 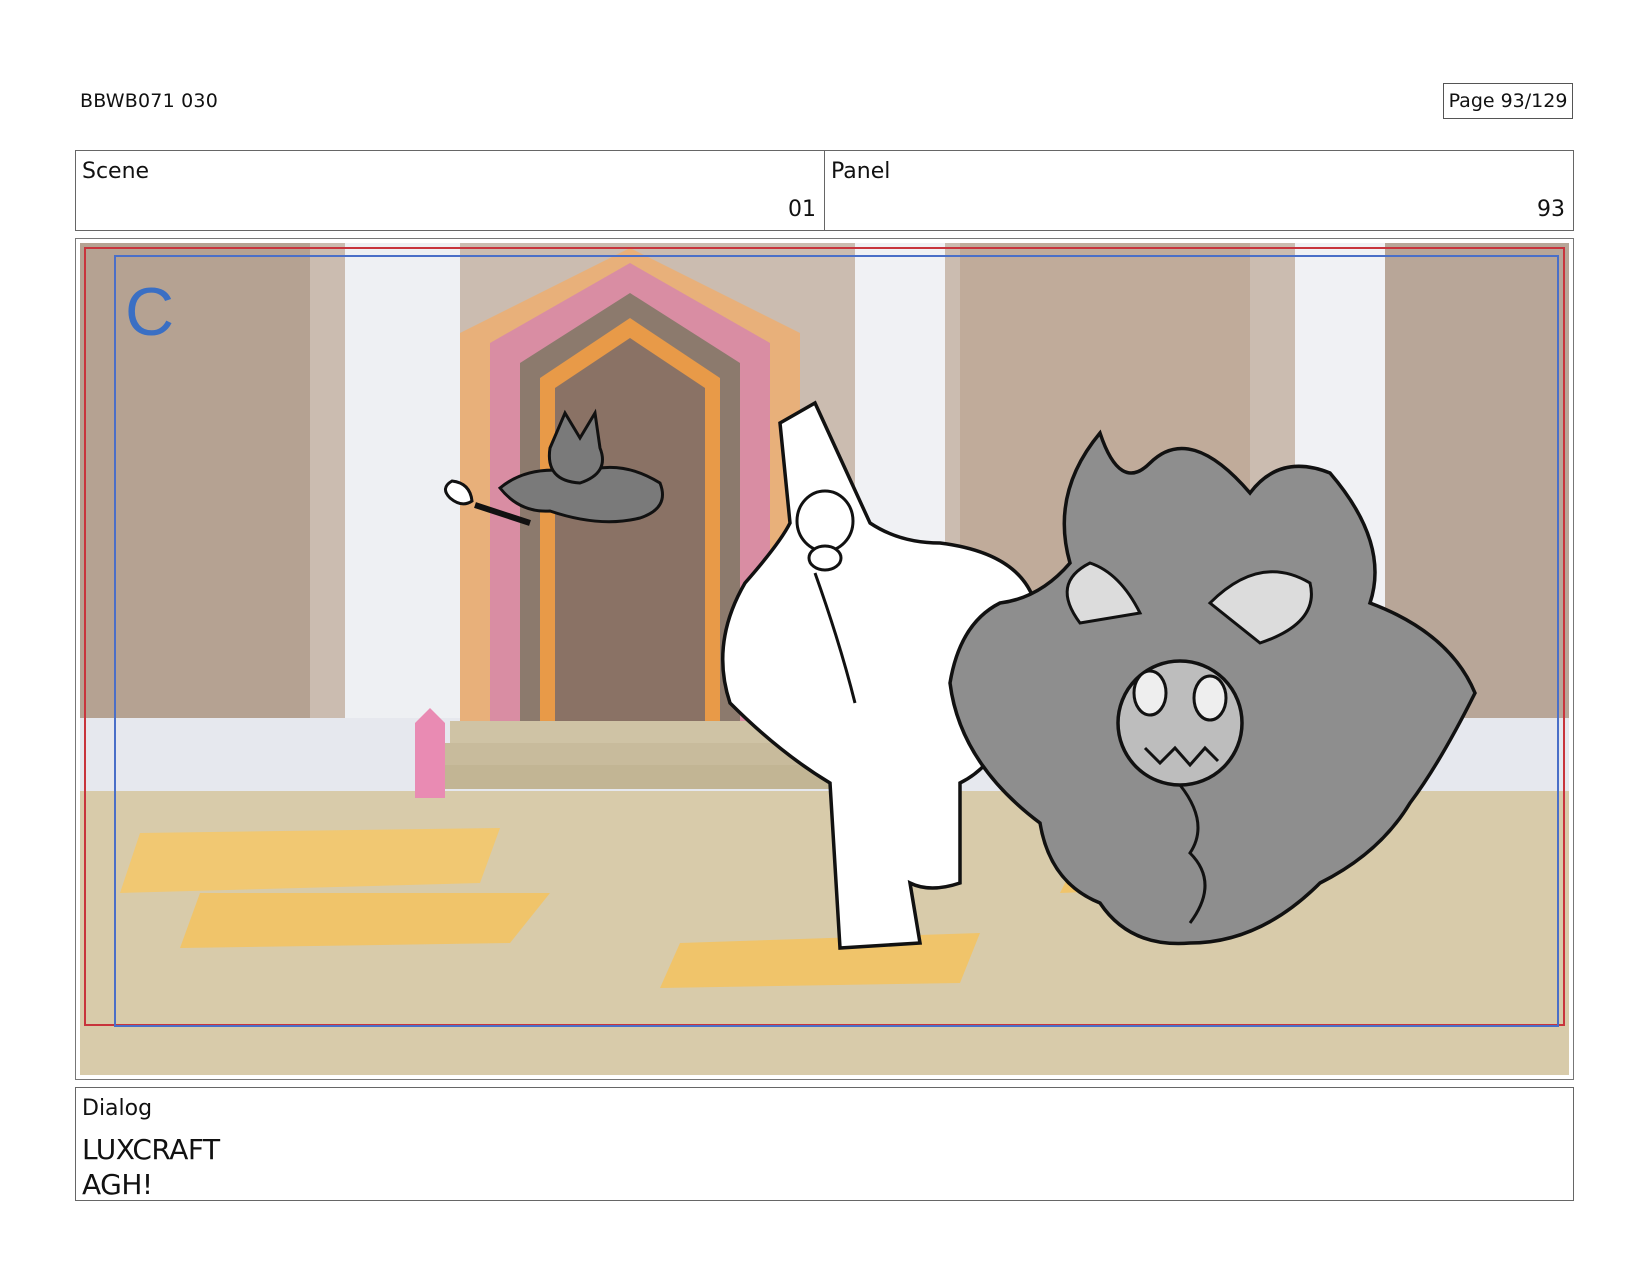 I want to click on storyboard-code: BBWB071 030, so click(x=149, y=101).